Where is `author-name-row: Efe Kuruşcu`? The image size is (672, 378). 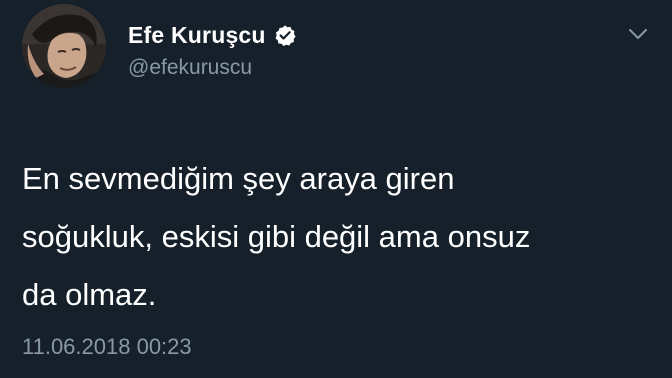 author-name-row: Efe Kuruşcu is located at coordinates (212, 35).